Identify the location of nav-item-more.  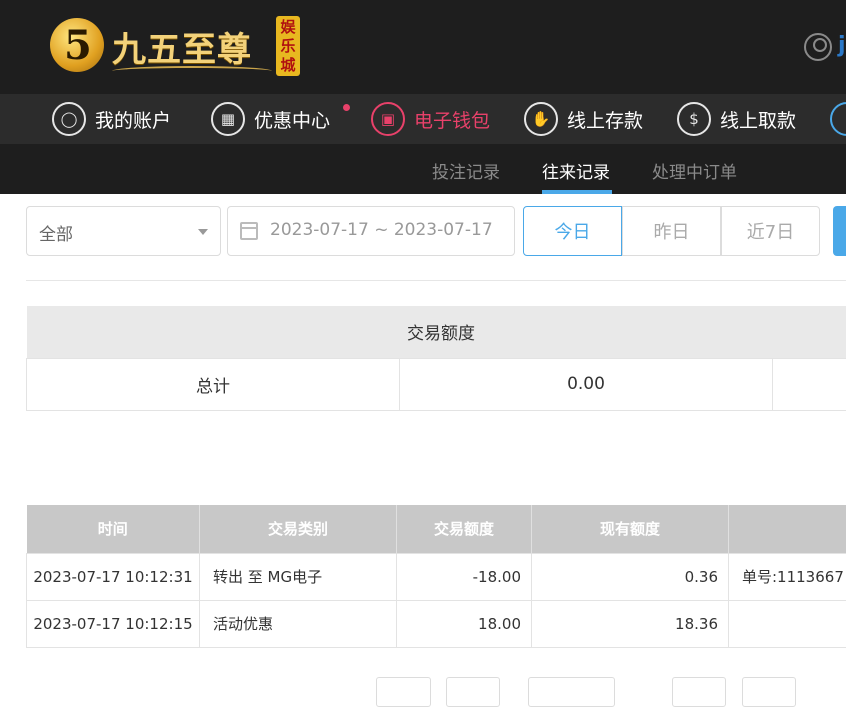
(838, 119).